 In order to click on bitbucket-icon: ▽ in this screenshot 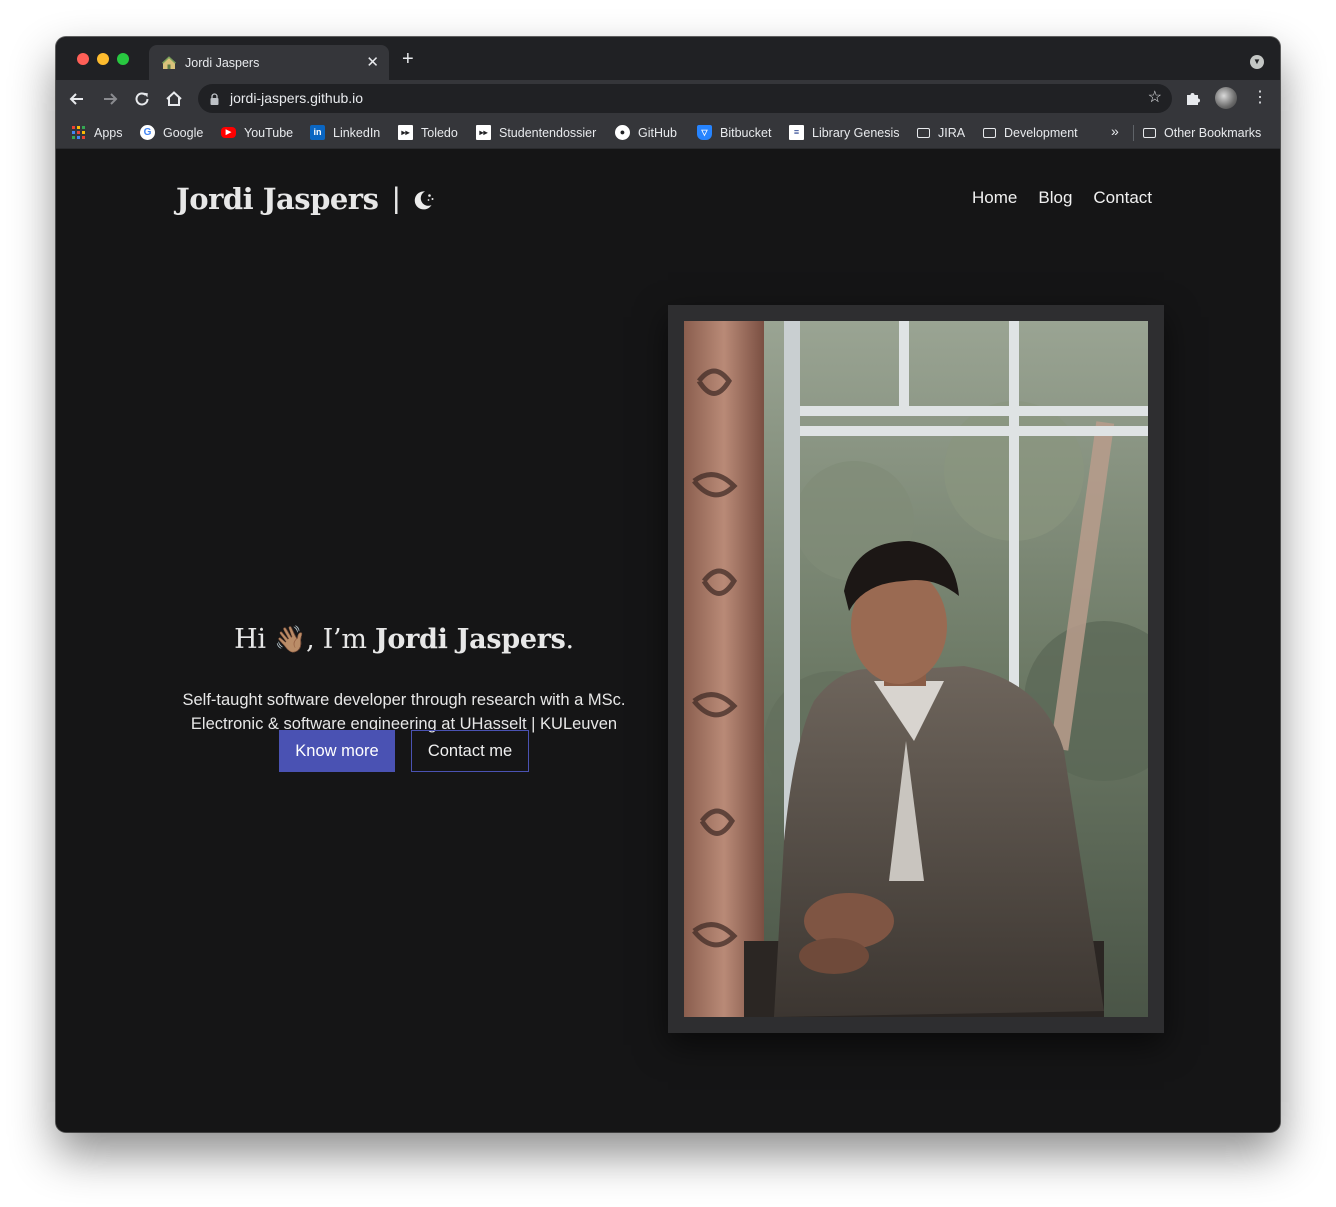, I will do `click(704, 132)`.